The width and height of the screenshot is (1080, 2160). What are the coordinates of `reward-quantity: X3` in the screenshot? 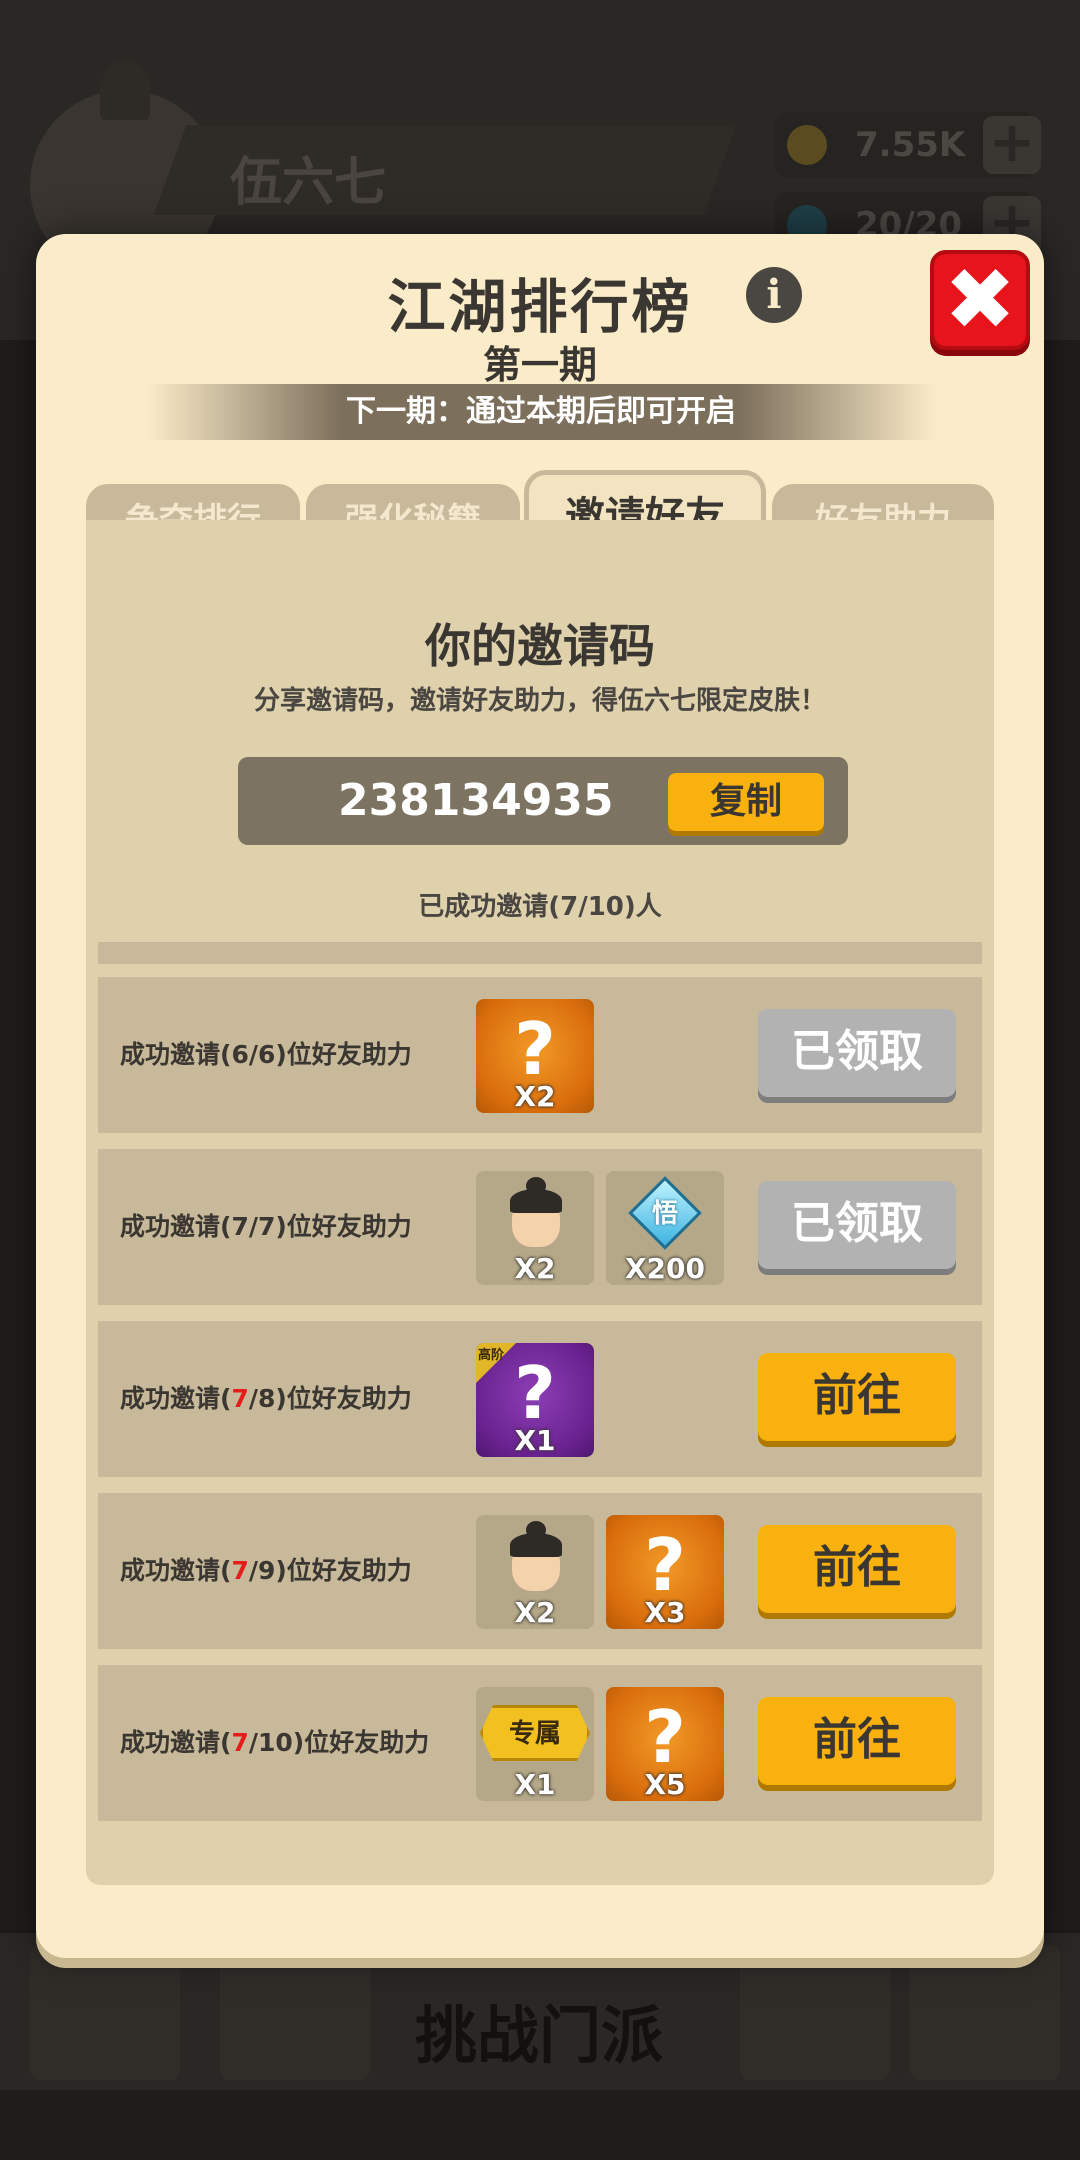 It's located at (665, 1612).